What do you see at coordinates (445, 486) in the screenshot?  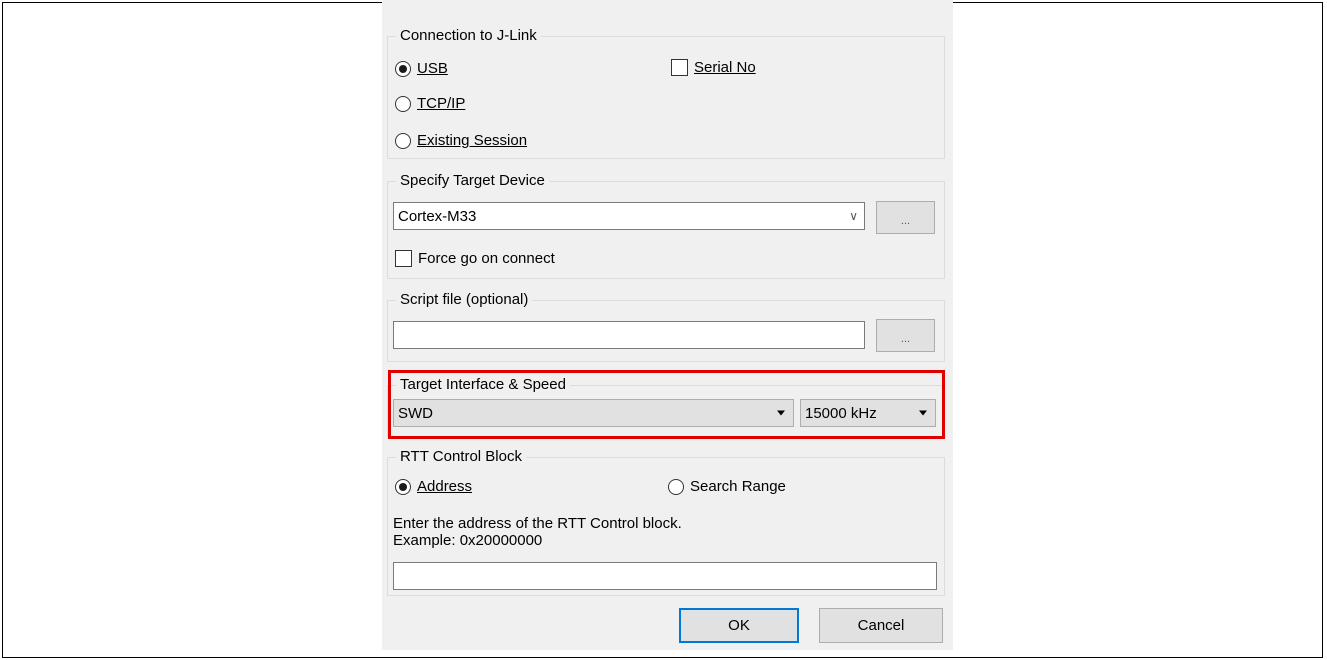 I see `address-radio-label: Address` at bounding box center [445, 486].